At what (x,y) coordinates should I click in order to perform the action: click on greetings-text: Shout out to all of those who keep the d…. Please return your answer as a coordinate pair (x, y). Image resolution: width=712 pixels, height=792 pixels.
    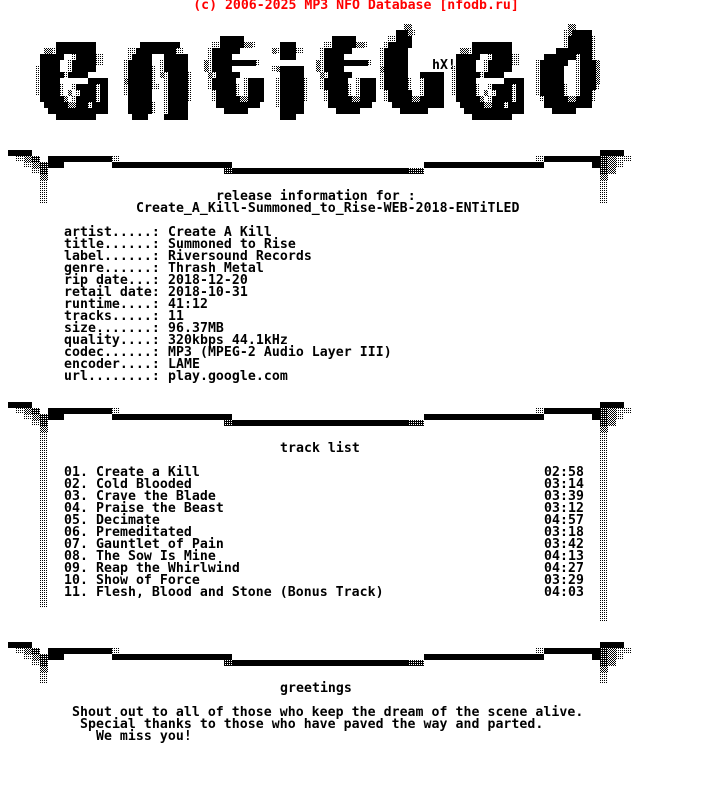
    Looking at the image, I should click on (327, 724).